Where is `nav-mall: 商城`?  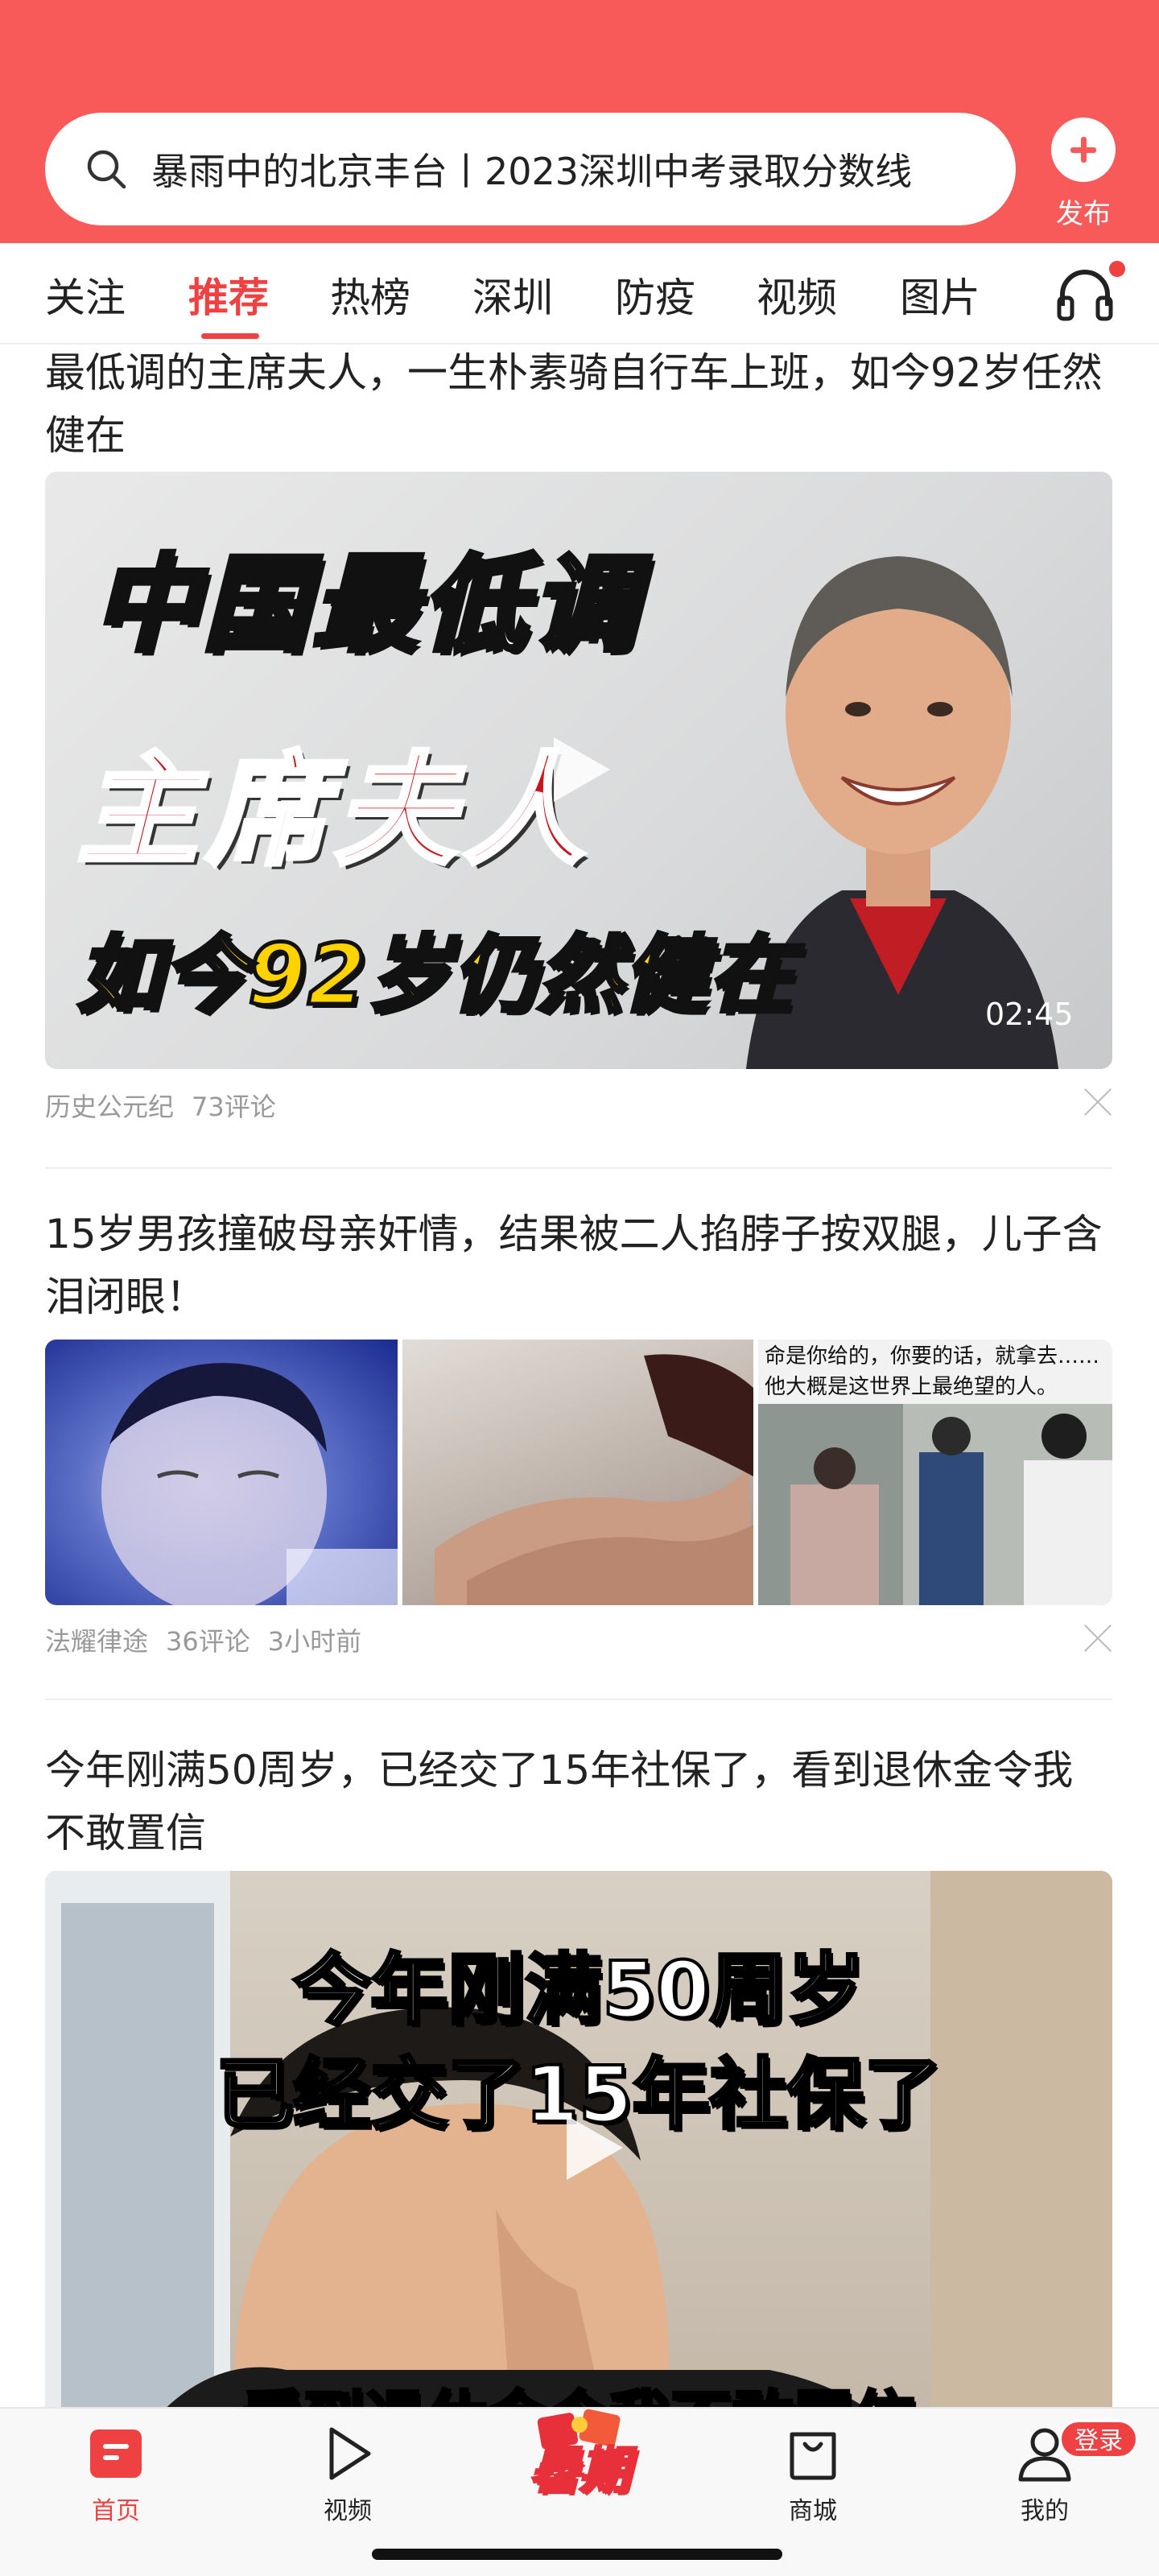
nav-mall: 商城 is located at coordinates (813, 2475).